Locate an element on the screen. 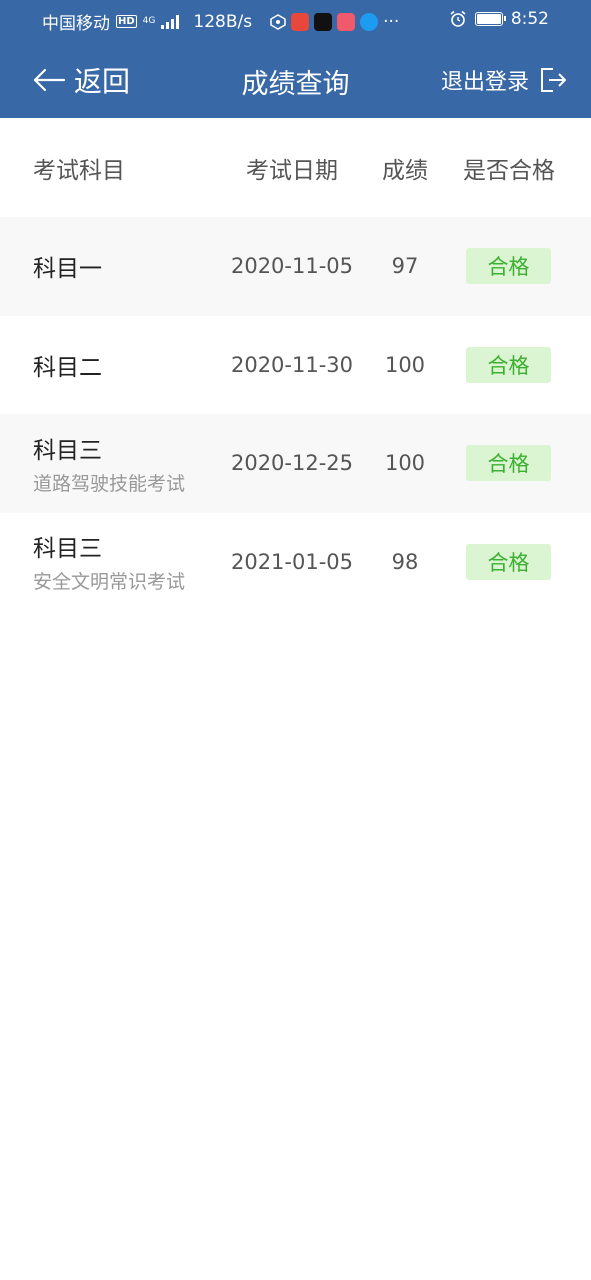 Image resolution: width=591 pixels, height=1280 pixels. logout-button: 退出登录 is located at coordinates (504, 80).